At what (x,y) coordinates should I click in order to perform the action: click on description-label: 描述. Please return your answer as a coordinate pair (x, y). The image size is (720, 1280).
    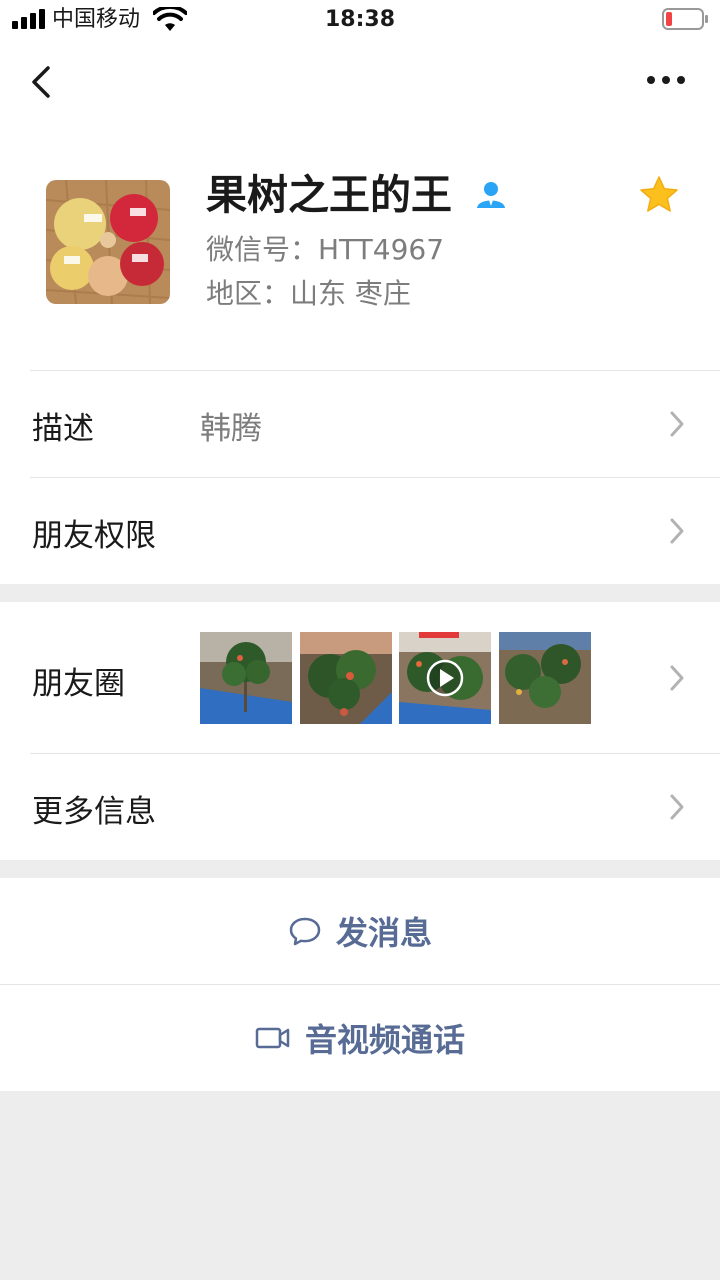
    Looking at the image, I should click on (63, 429).